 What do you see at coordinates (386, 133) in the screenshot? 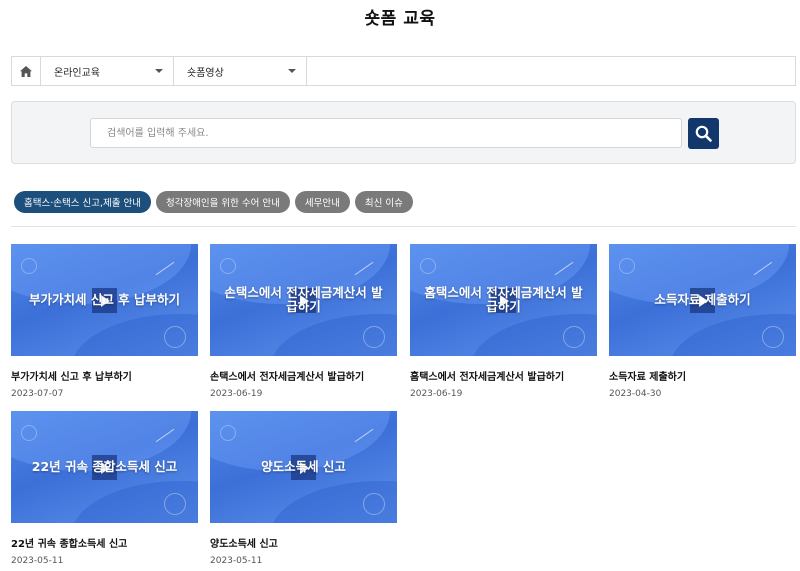
I see `search-input` at bounding box center [386, 133].